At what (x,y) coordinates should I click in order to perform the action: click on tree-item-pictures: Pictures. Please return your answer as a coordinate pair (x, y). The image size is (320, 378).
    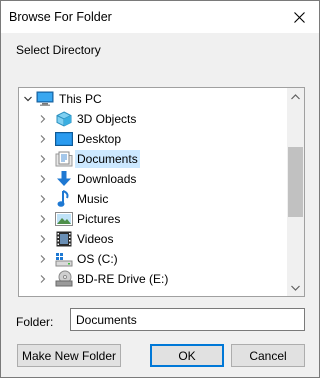
    Looking at the image, I should click on (154, 219).